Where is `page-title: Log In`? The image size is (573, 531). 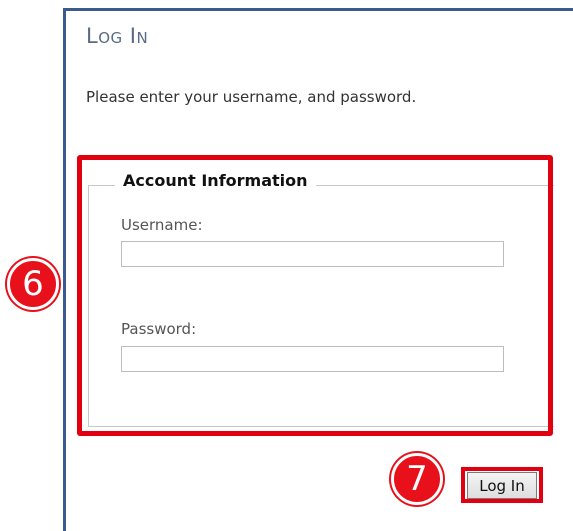
page-title: Log In is located at coordinates (117, 36).